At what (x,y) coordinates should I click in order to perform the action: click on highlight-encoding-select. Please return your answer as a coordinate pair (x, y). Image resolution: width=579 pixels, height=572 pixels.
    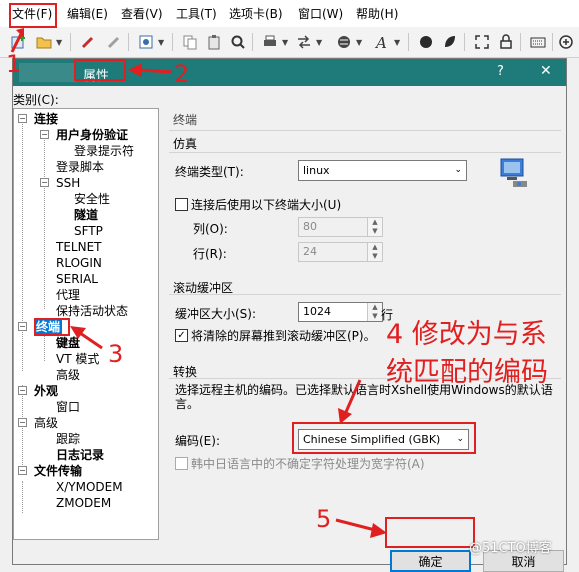
    Looking at the image, I should click on (384, 438).